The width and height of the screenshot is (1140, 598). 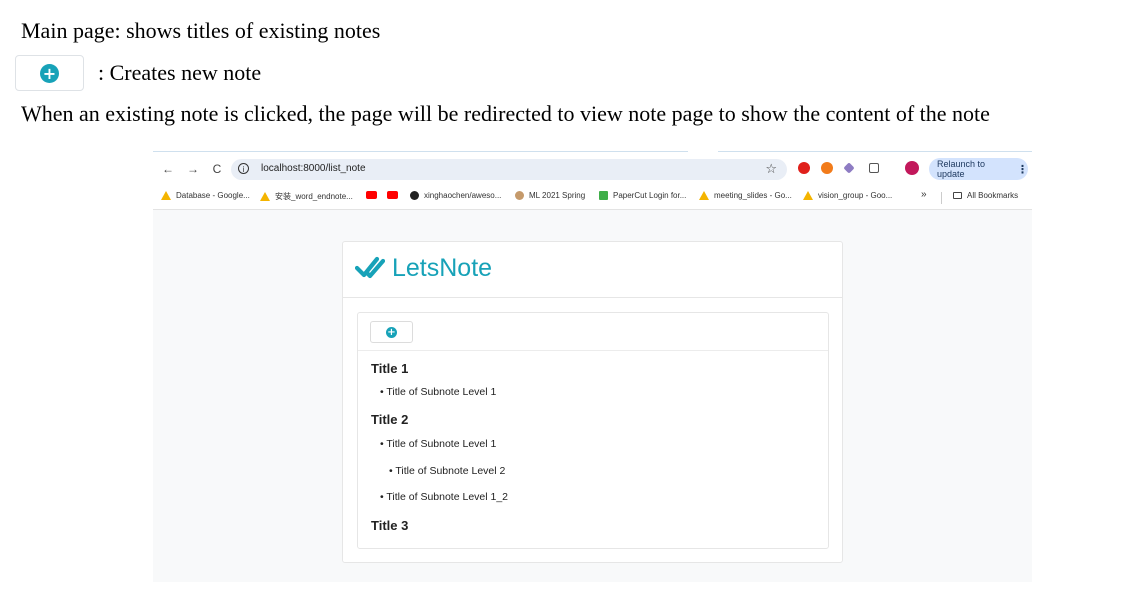 I want to click on note-title: Title 3, so click(x=389, y=525).